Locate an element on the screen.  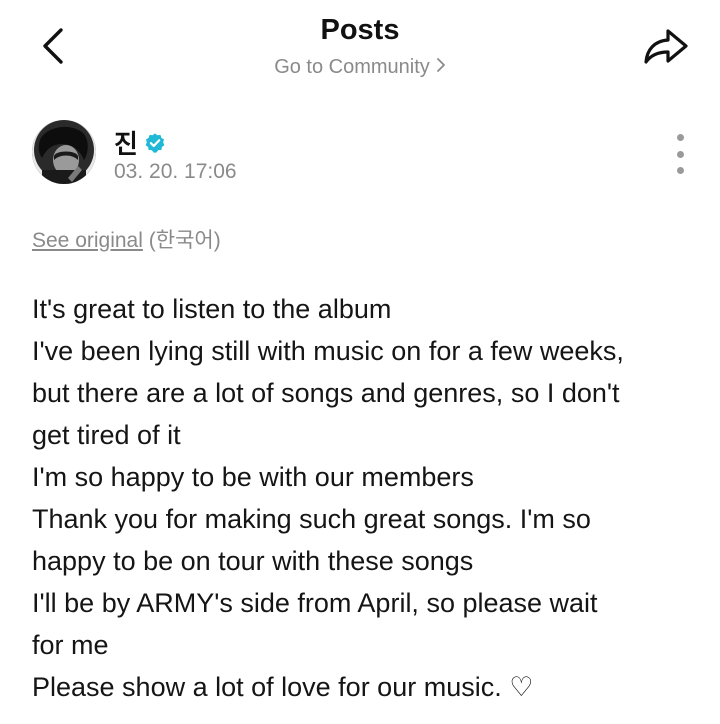
avatar-photo is located at coordinates (64, 152).